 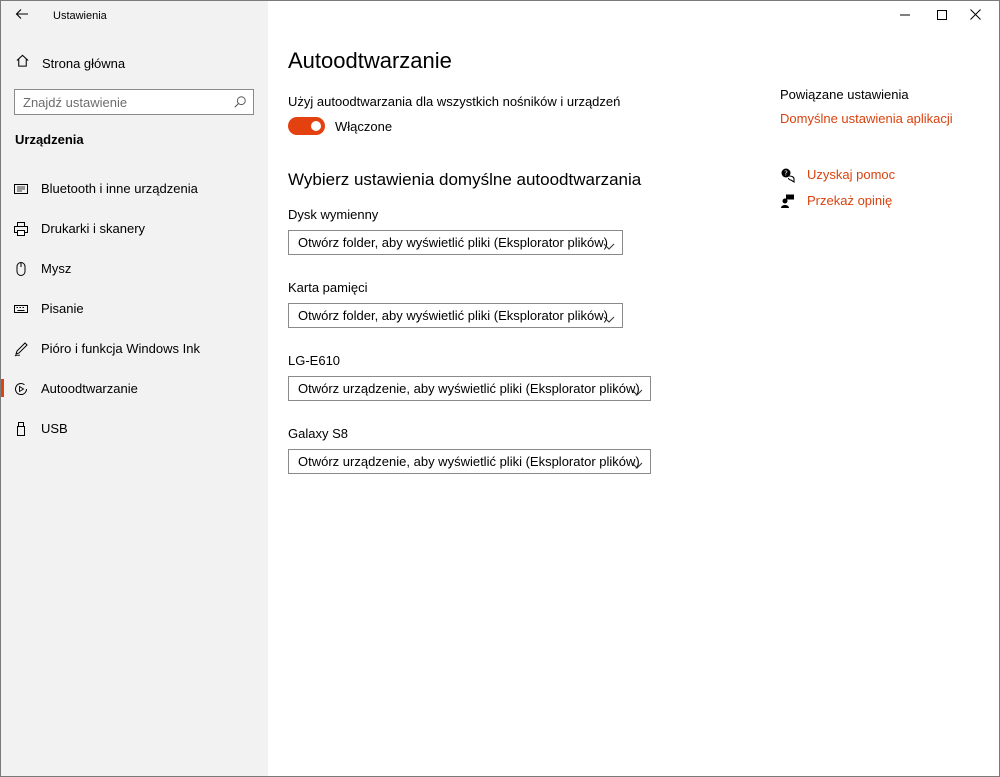 I want to click on sidebar-item-autoplay: Autoodtwarzanie, so click(x=134, y=388).